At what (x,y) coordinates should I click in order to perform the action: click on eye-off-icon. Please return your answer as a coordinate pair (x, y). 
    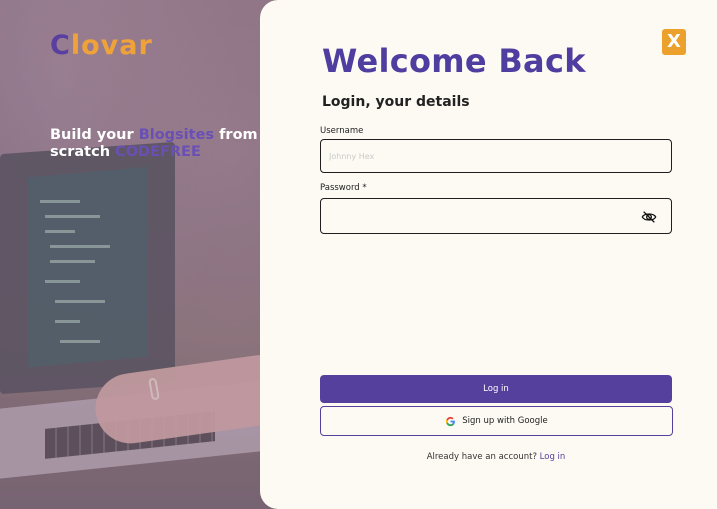
    Looking at the image, I should click on (649, 217).